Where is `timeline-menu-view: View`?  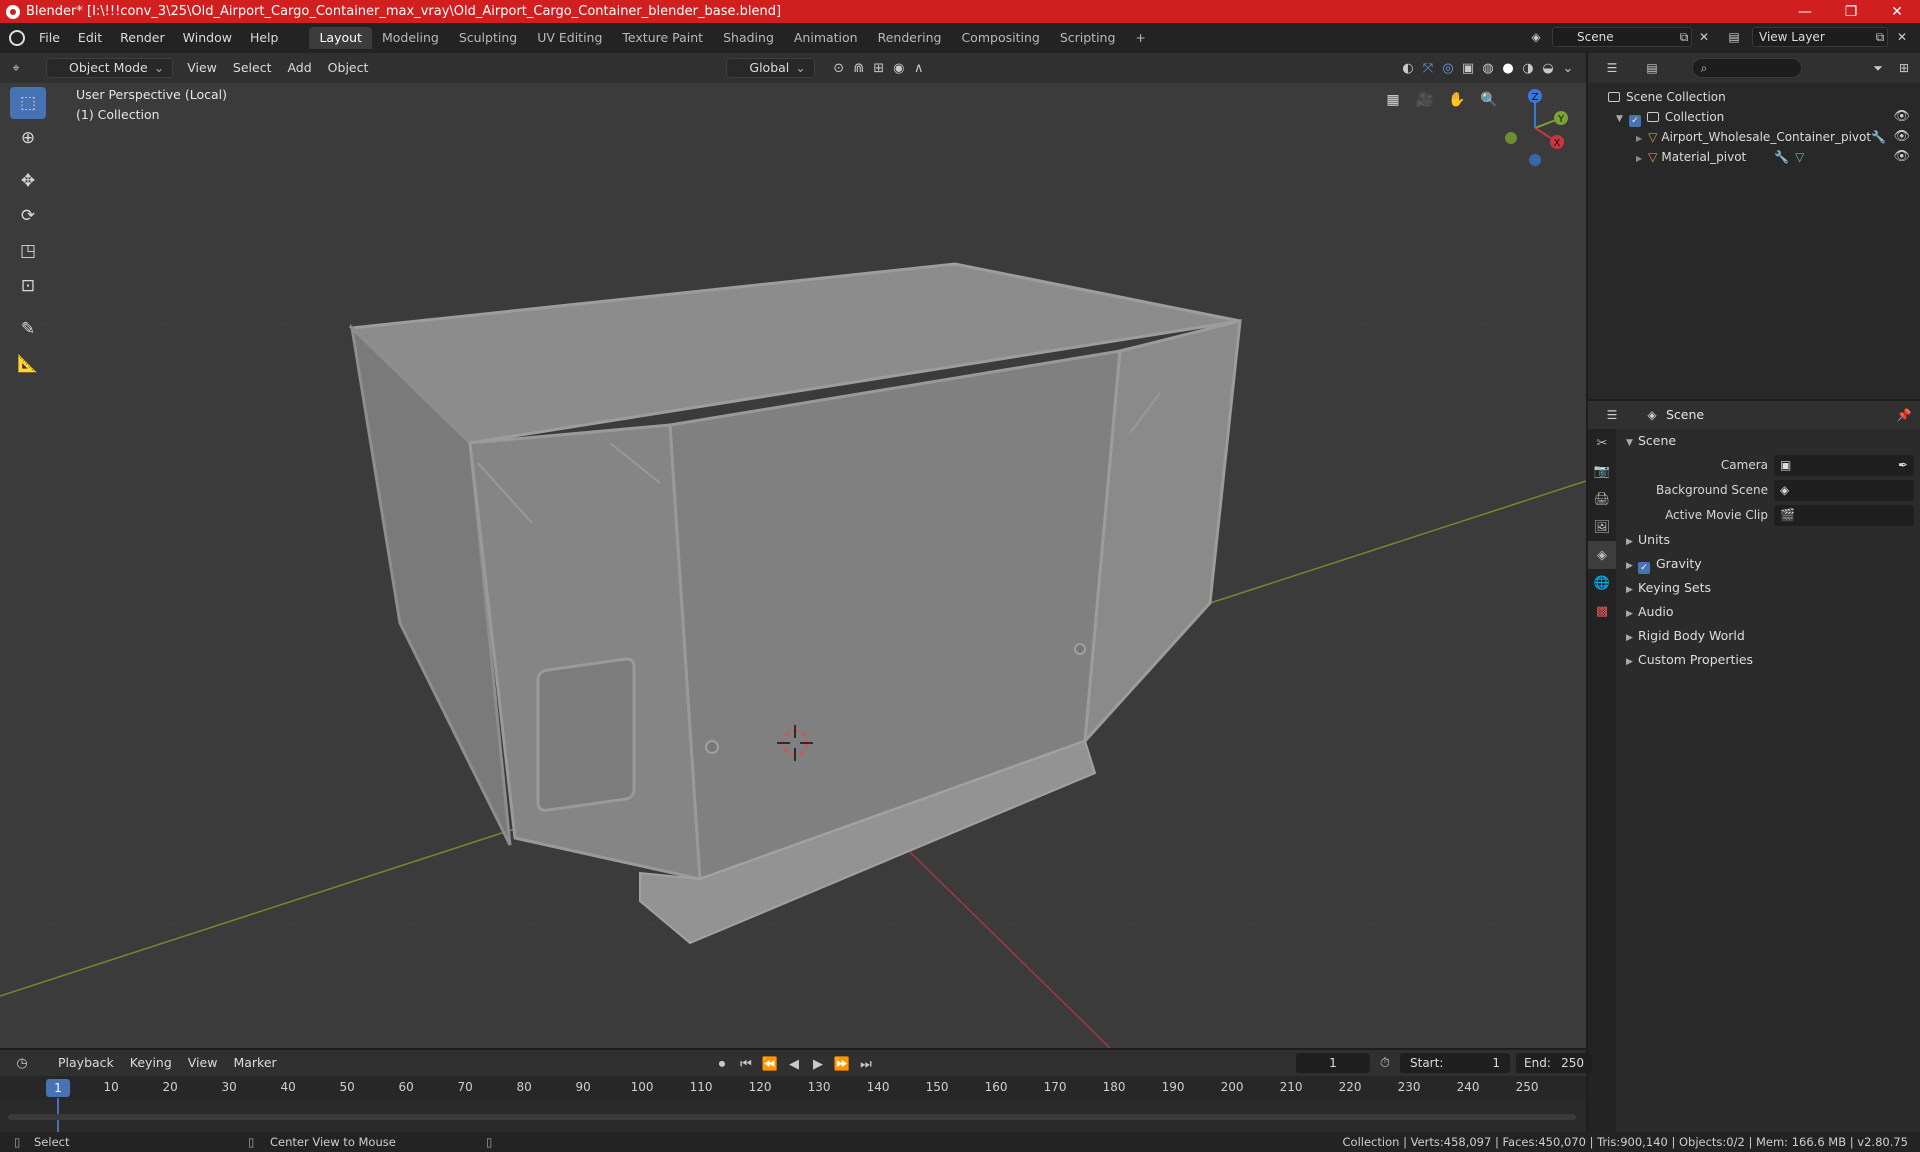
timeline-menu-view: View is located at coordinates (203, 1063).